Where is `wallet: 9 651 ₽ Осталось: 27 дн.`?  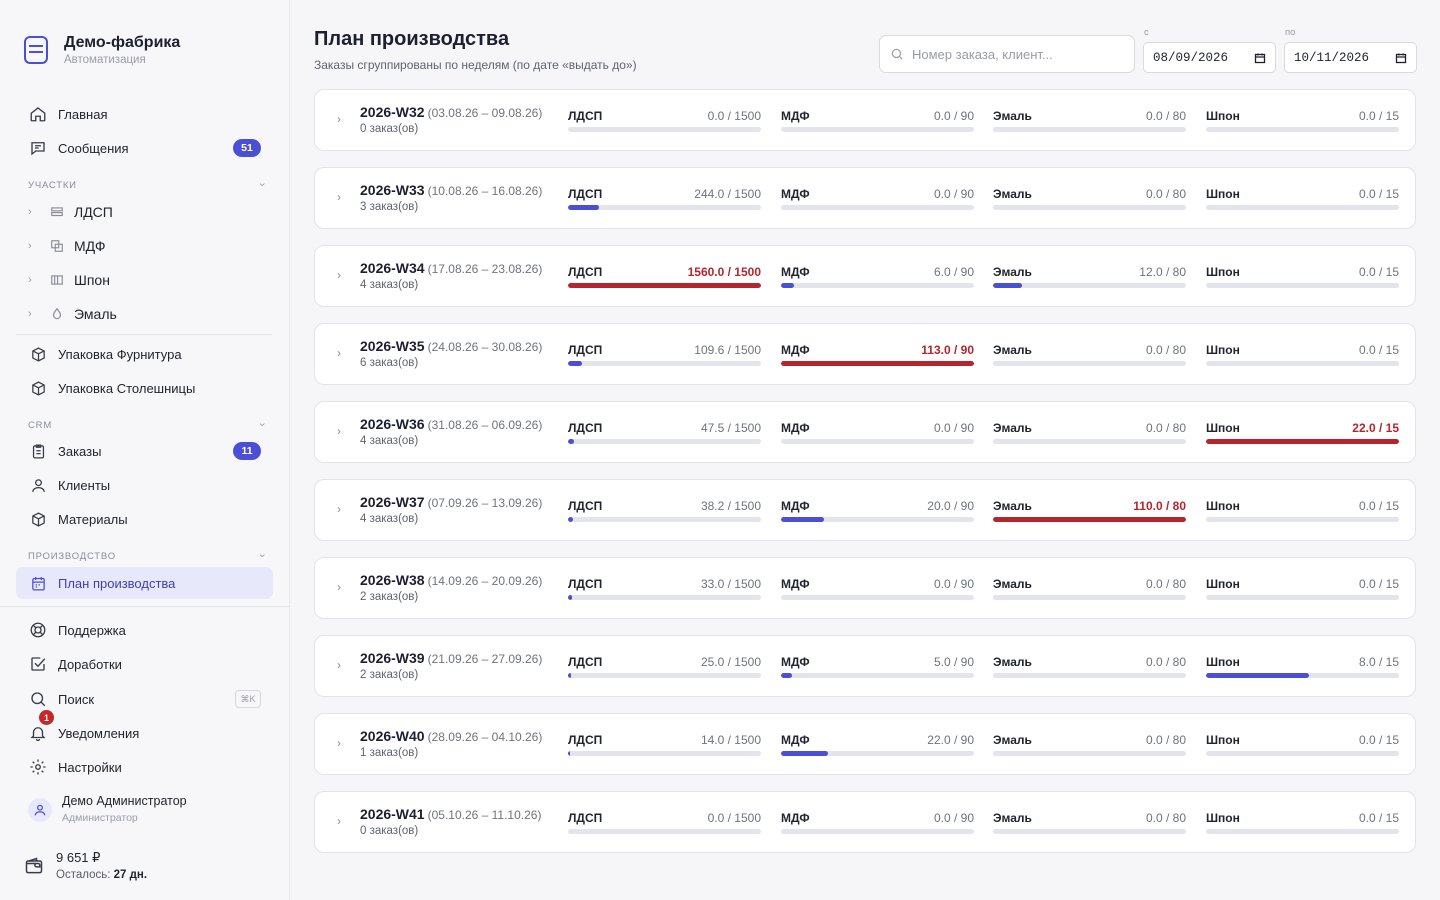 wallet: 9 651 ₽ Осталось: 27 дн. is located at coordinates (85, 865).